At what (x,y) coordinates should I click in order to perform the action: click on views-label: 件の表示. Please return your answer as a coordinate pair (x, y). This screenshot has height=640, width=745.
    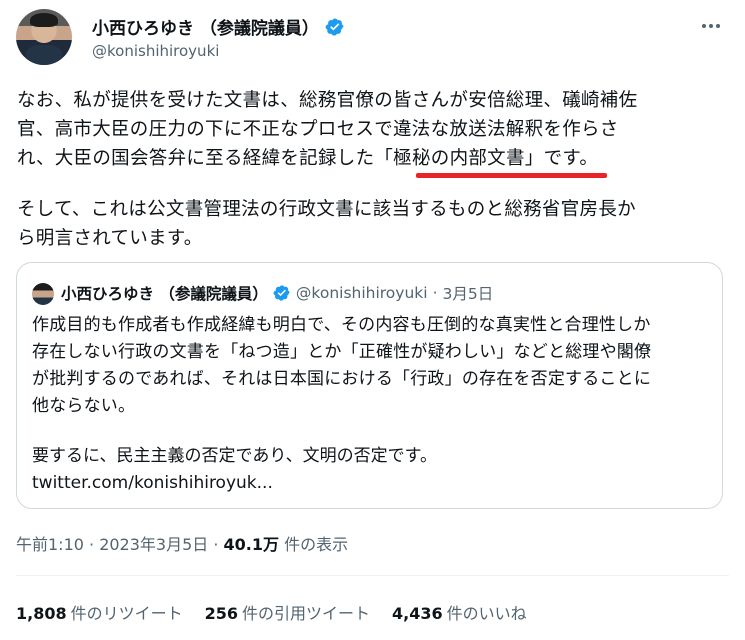
    Looking at the image, I should click on (314, 544).